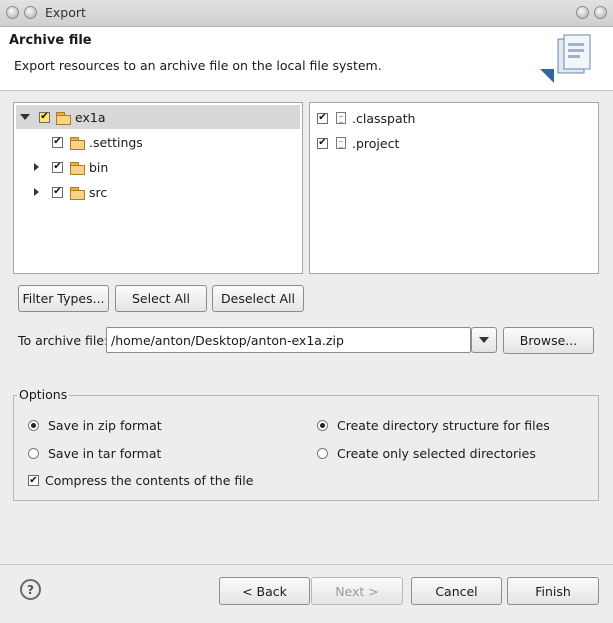  I want to click on tree-item-label: src, so click(98, 192).